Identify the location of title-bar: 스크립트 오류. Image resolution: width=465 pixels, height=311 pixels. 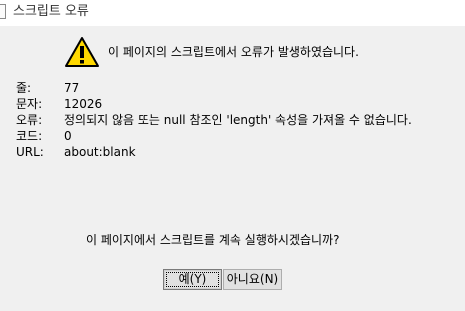
(232, 13).